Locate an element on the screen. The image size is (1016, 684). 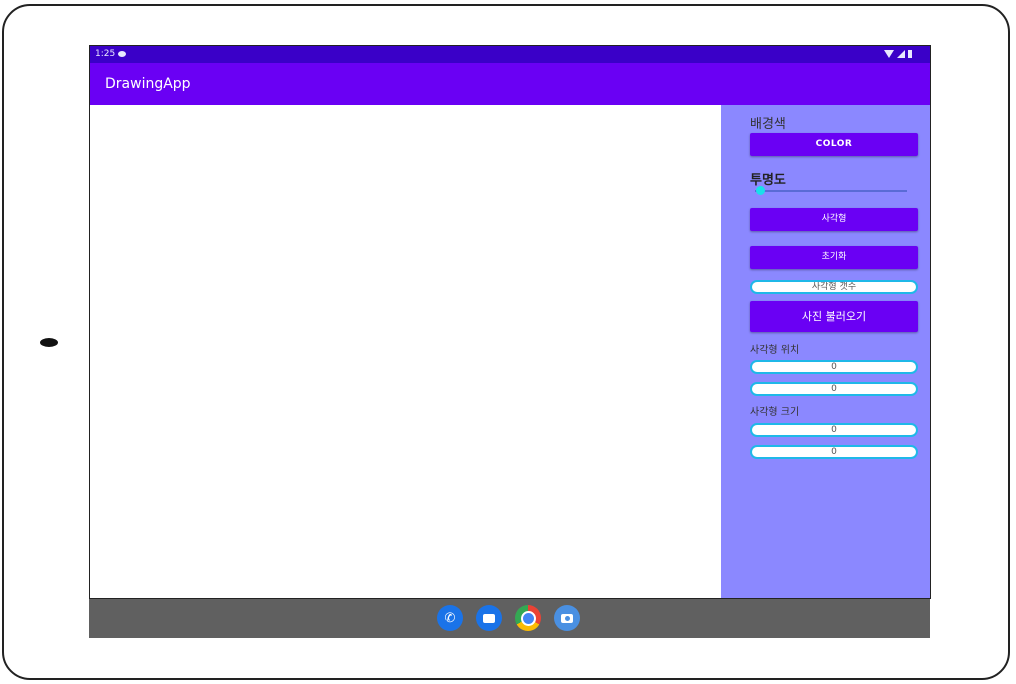
phone-icon: ✆ is located at coordinates (450, 618).